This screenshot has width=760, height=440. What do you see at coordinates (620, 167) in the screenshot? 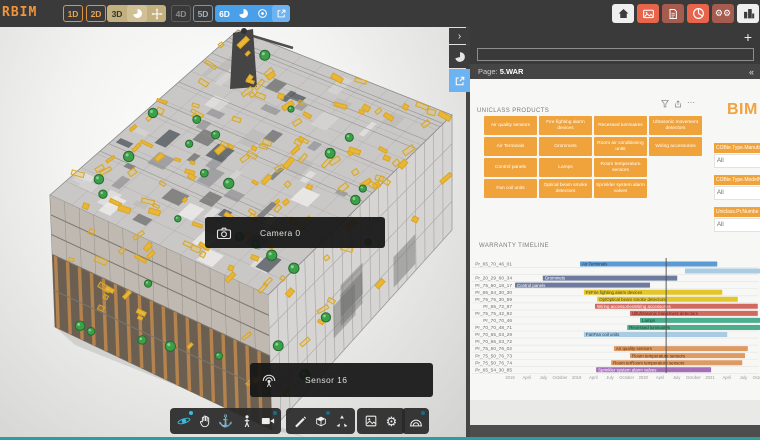
I see `uniclass-product-button: Room temperature sensors` at bounding box center [620, 167].